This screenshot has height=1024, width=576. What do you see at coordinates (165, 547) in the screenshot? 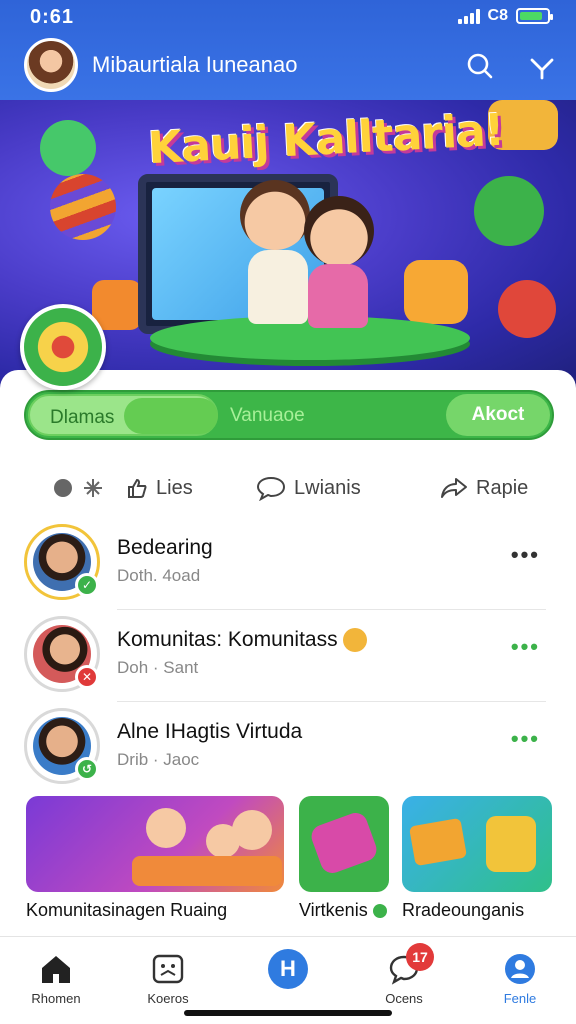
I see `feed-item-title: Bedearing` at bounding box center [165, 547].